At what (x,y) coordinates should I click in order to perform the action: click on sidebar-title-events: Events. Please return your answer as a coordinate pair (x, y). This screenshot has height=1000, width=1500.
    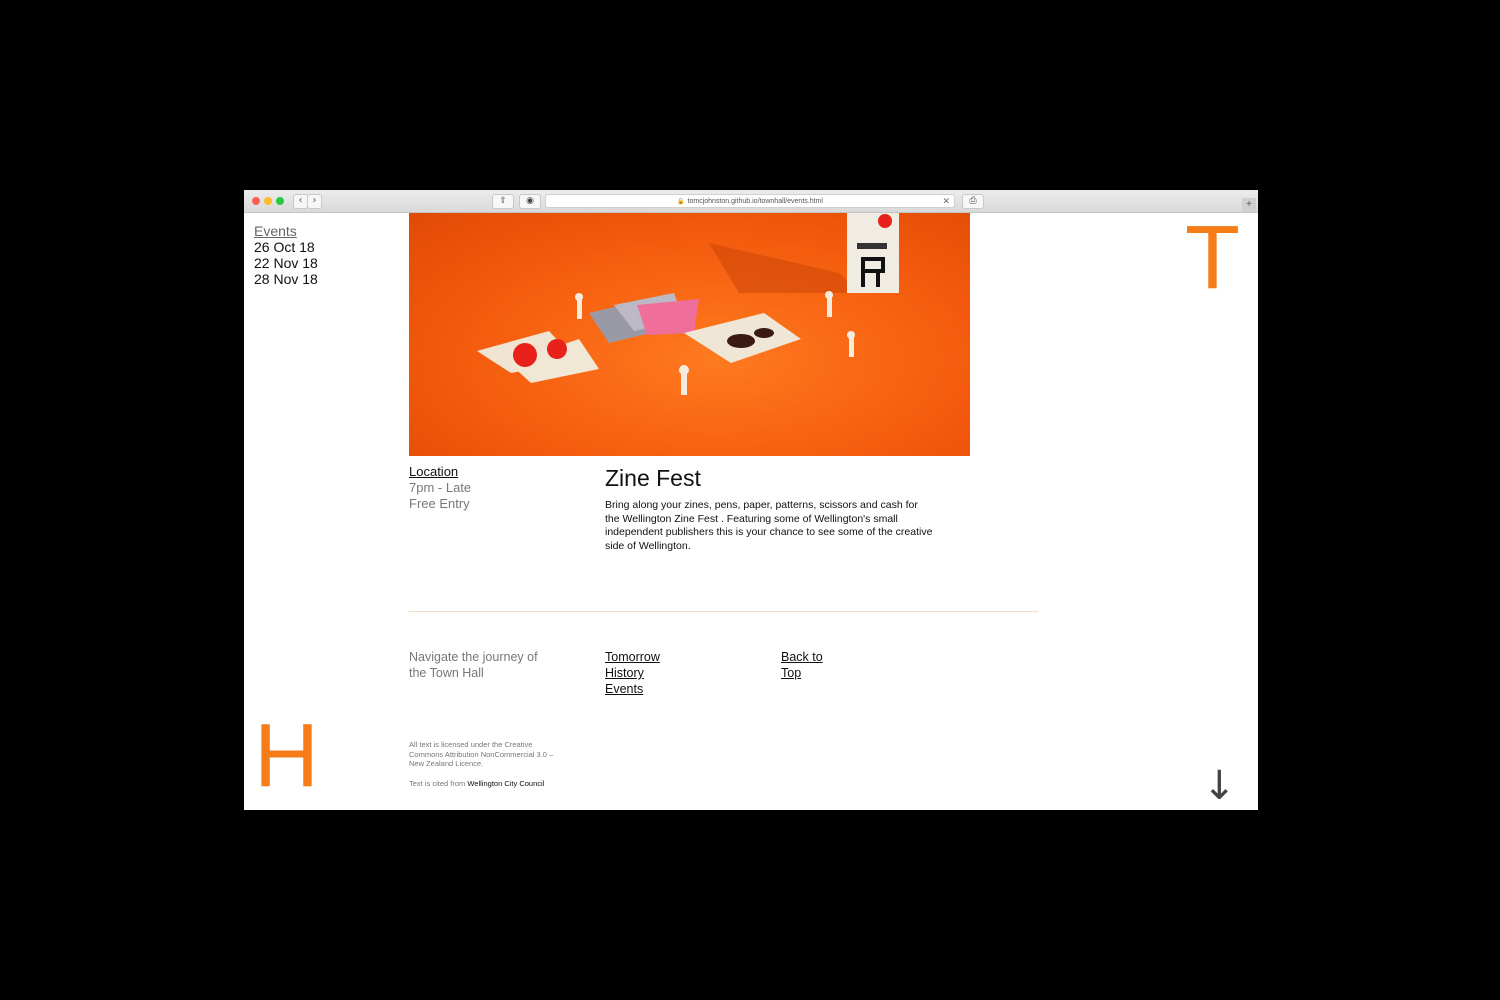
    Looking at the image, I should click on (286, 231).